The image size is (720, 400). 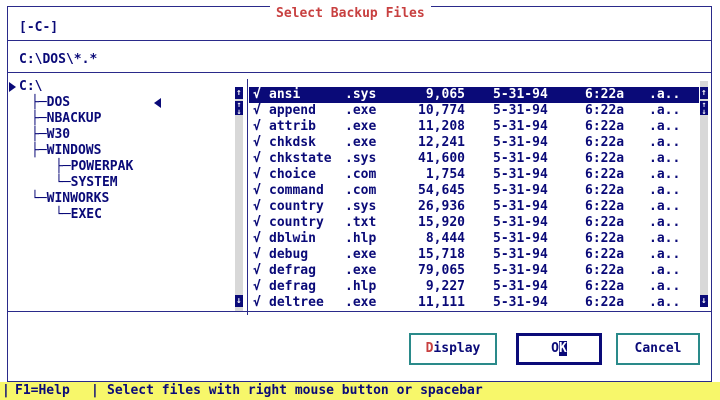 I want to click on tree-item-label: POWERPAK, so click(x=102, y=166).